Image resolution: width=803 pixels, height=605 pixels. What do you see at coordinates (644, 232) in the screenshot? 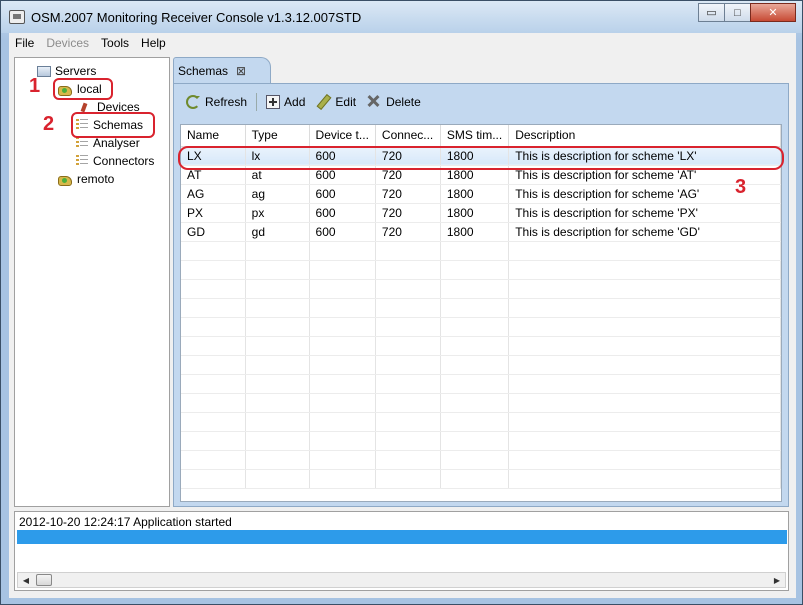
I see `cell-description: This is description for scheme 'GD'` at bounding box center [644, 232].